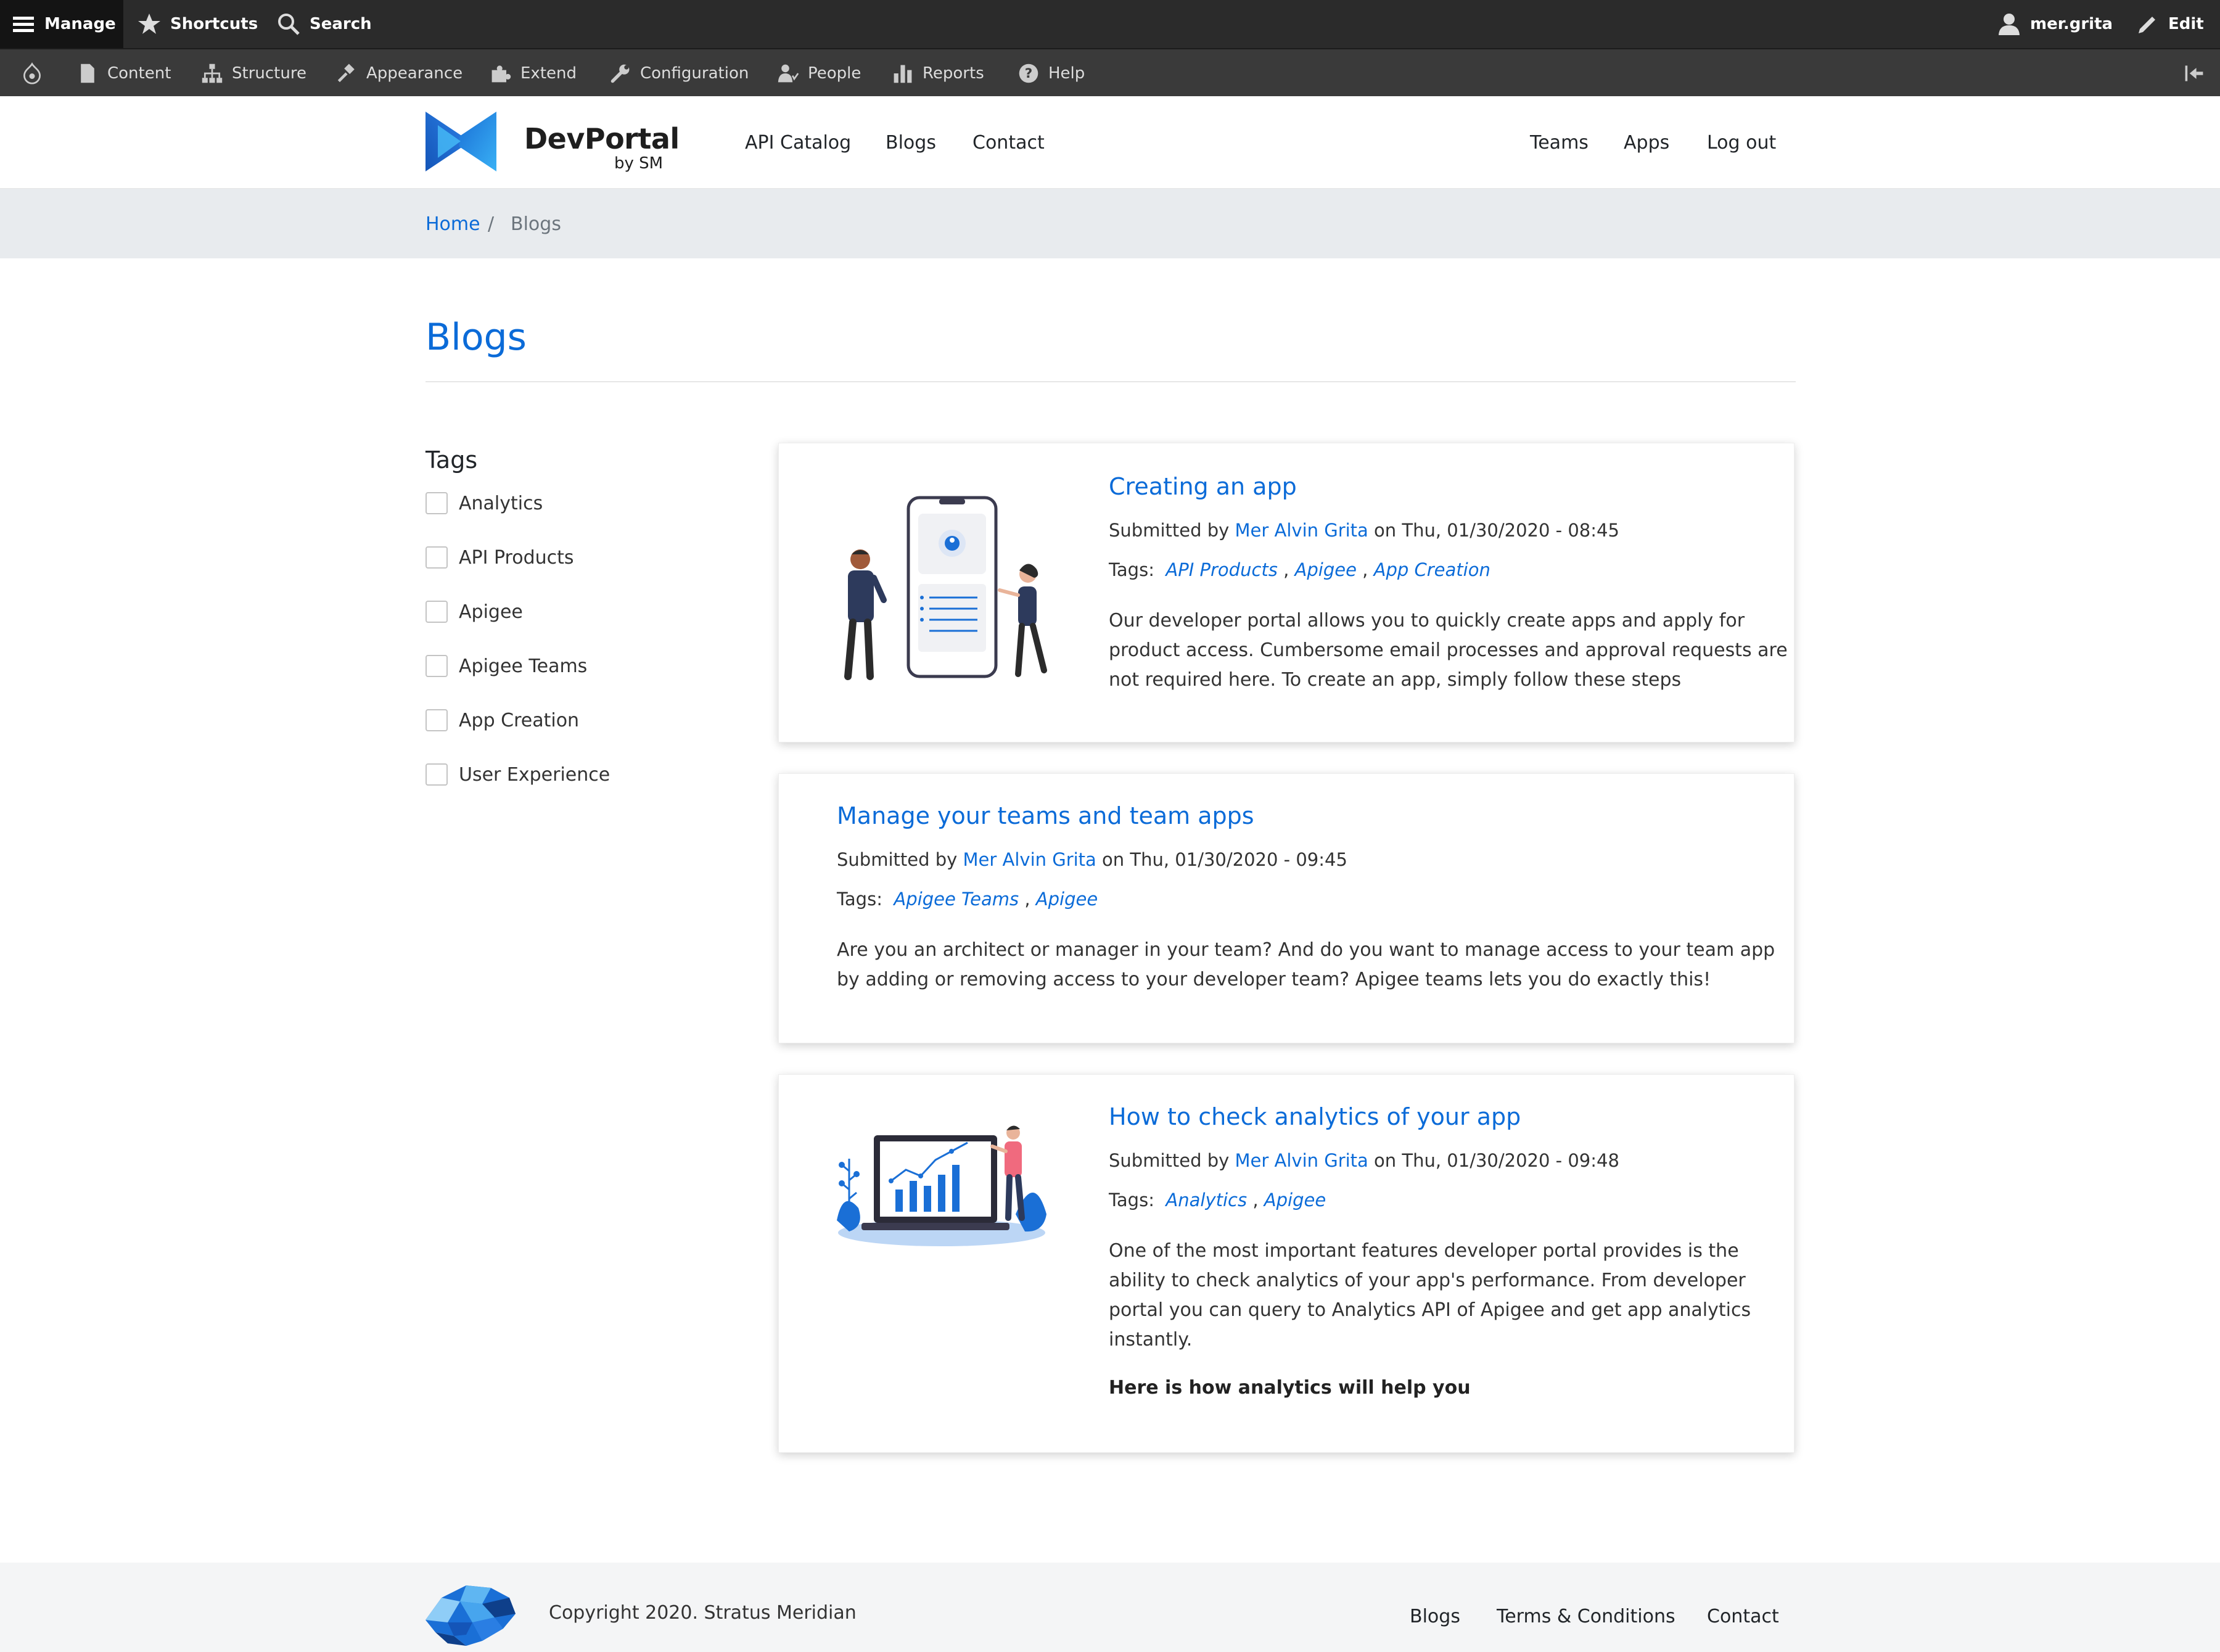 This screenshot has width=2220, height=1652. I want to click on manage-tab: Manage, so click(62, 24).